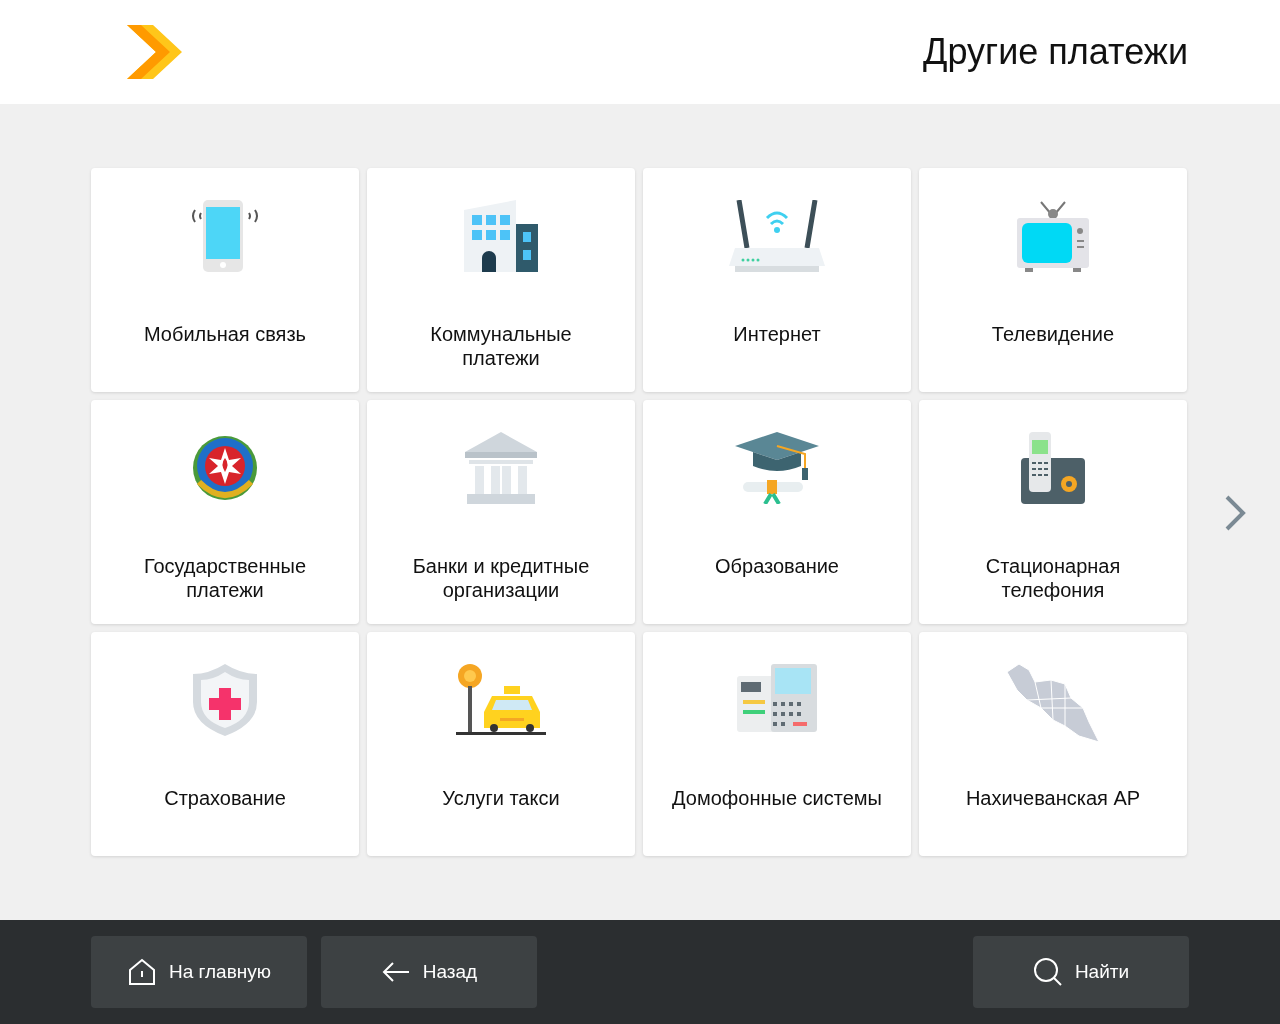 The height and width of the screenshot is (1024, 1280). I want to click on category-tile: Интернет, so click(777, 280).